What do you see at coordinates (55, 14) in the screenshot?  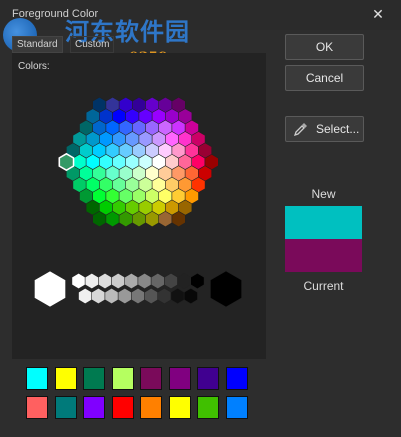 I see `window-title: Foreground Color` at bounding box center [55, 14].